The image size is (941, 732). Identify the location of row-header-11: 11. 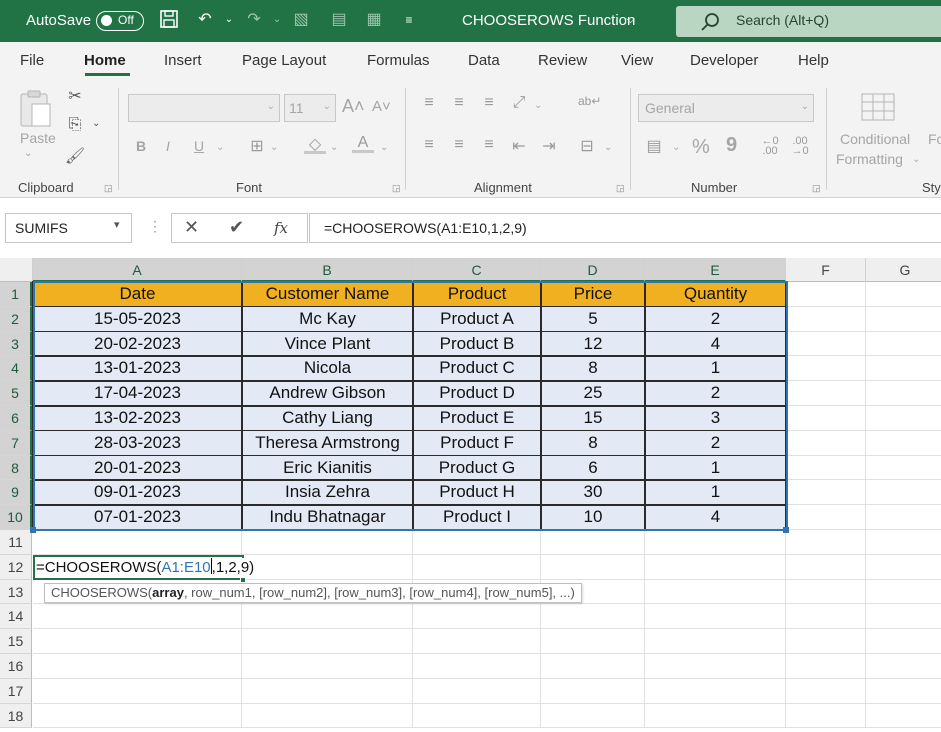
(16, 542).